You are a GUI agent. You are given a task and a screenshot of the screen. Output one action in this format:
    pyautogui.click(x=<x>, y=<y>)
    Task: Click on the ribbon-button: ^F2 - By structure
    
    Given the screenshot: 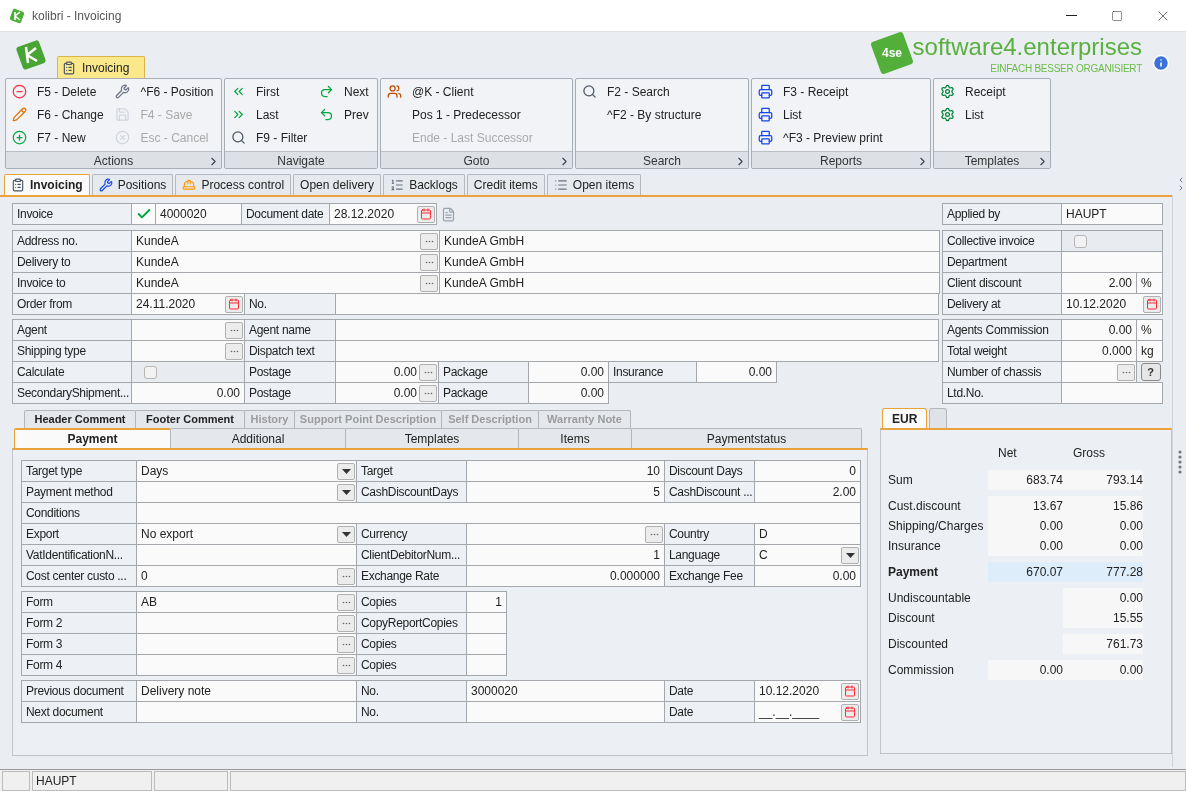 What is the action you would take?
    pyautogui.click(x=641, y=114)
    